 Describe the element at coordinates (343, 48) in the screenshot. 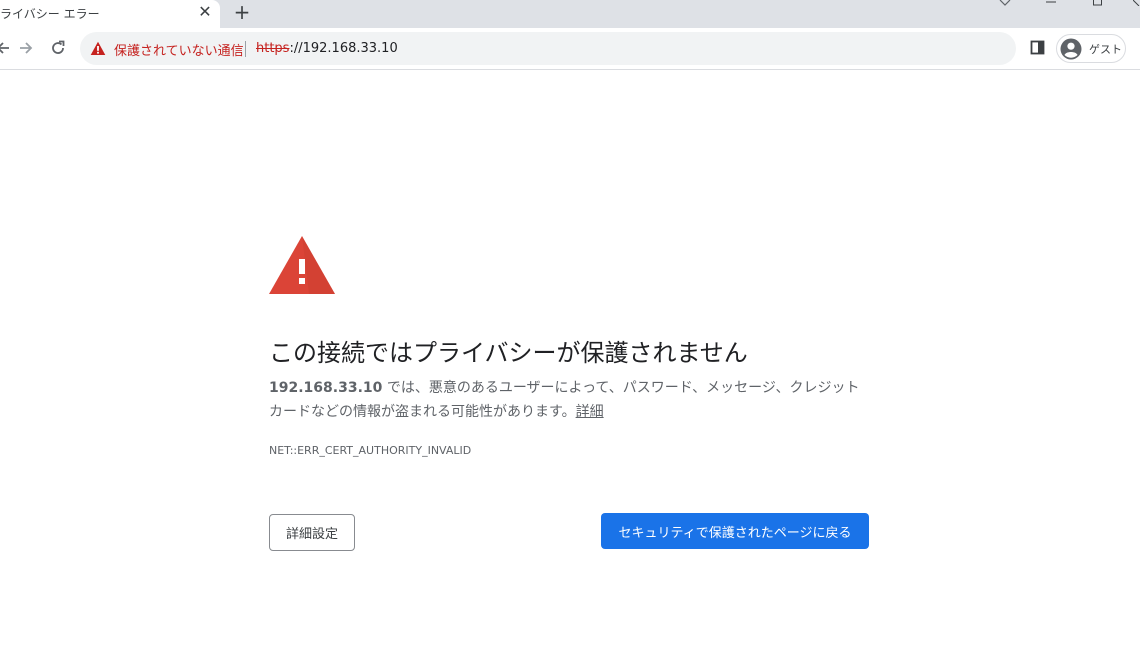

I see `url-host: ://192.168.33.10` at that location.